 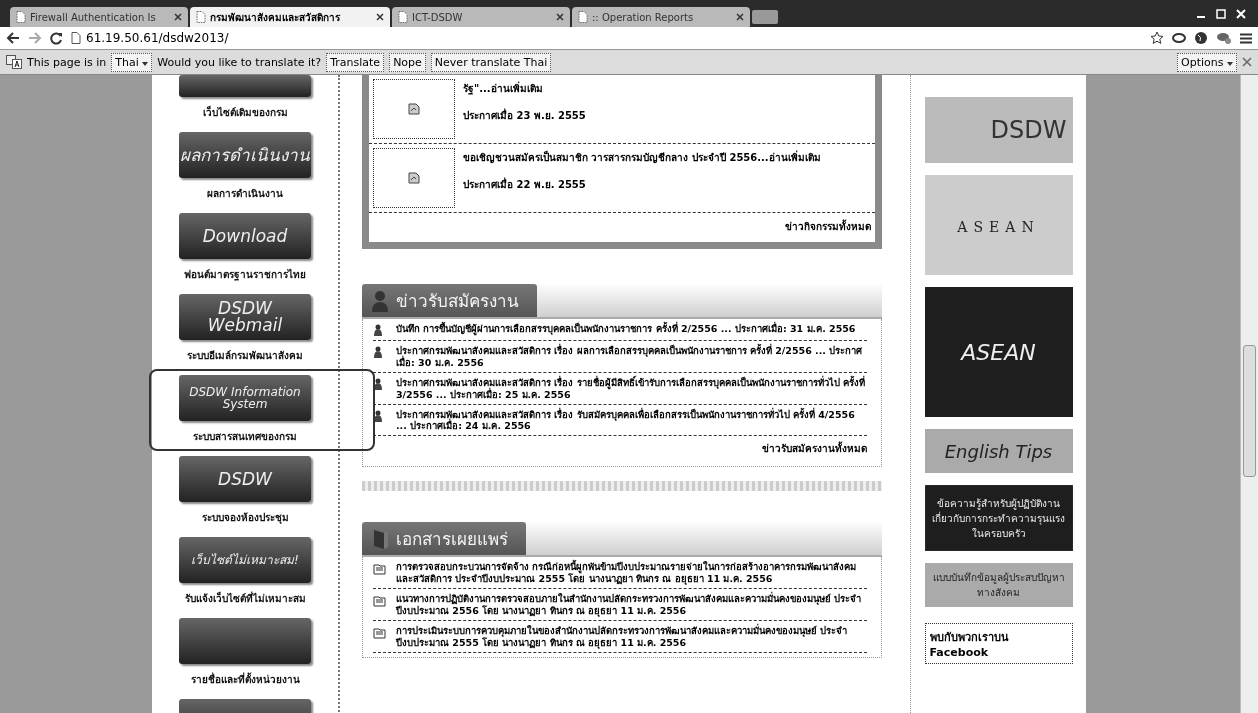 I want to click on list-link: ประกาศกรมพัฒนาสังคมและสวัสดิการ เรื่อง ผลการเลือกสรรบุคคลเป็นพนักงานราชการ ครั้งที่ 2/2556 ... ประกาศเมื่อ: 30 ม.ค. 2556, so click(x=631, y=357).